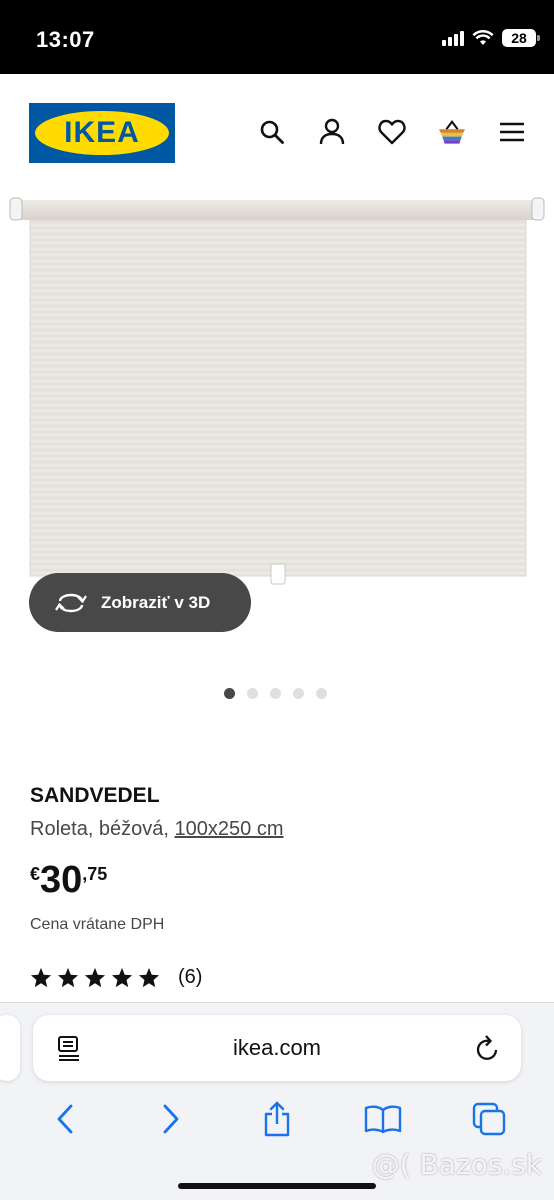 This screenshot has height=1200, width=554. I want to click on address-bar: ikea.com, so click(277, 1048).